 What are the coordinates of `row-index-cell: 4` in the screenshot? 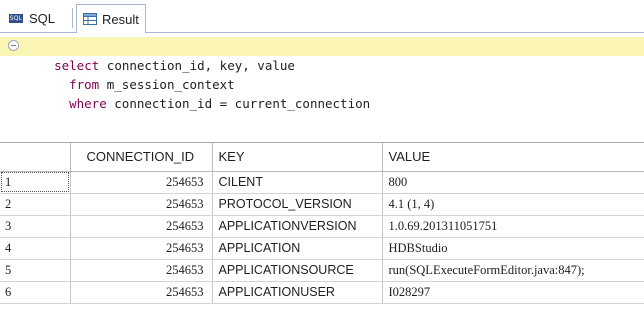 It's located at (35, 248).